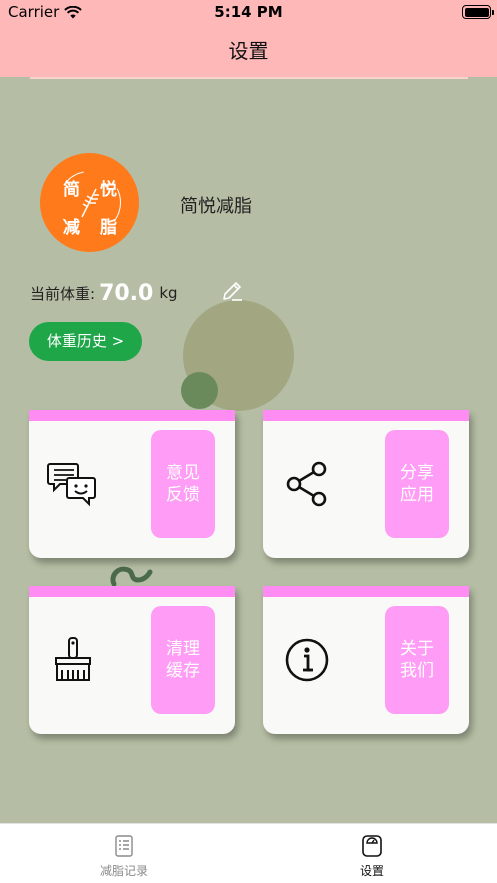 The height and width of the screenshot is (883, 497). I want to click on card-label: 清理缓存, so click(183, 660).